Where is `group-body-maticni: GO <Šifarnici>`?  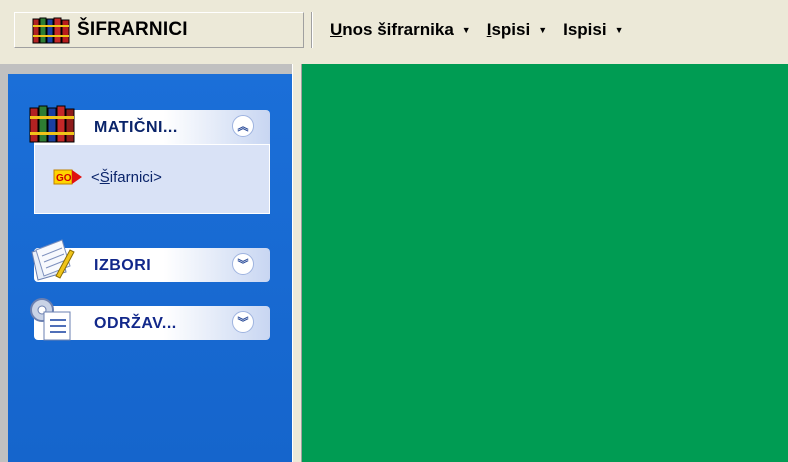 group-body-maticni: GO <Šifarnici> is located at coordinates (152, 179).